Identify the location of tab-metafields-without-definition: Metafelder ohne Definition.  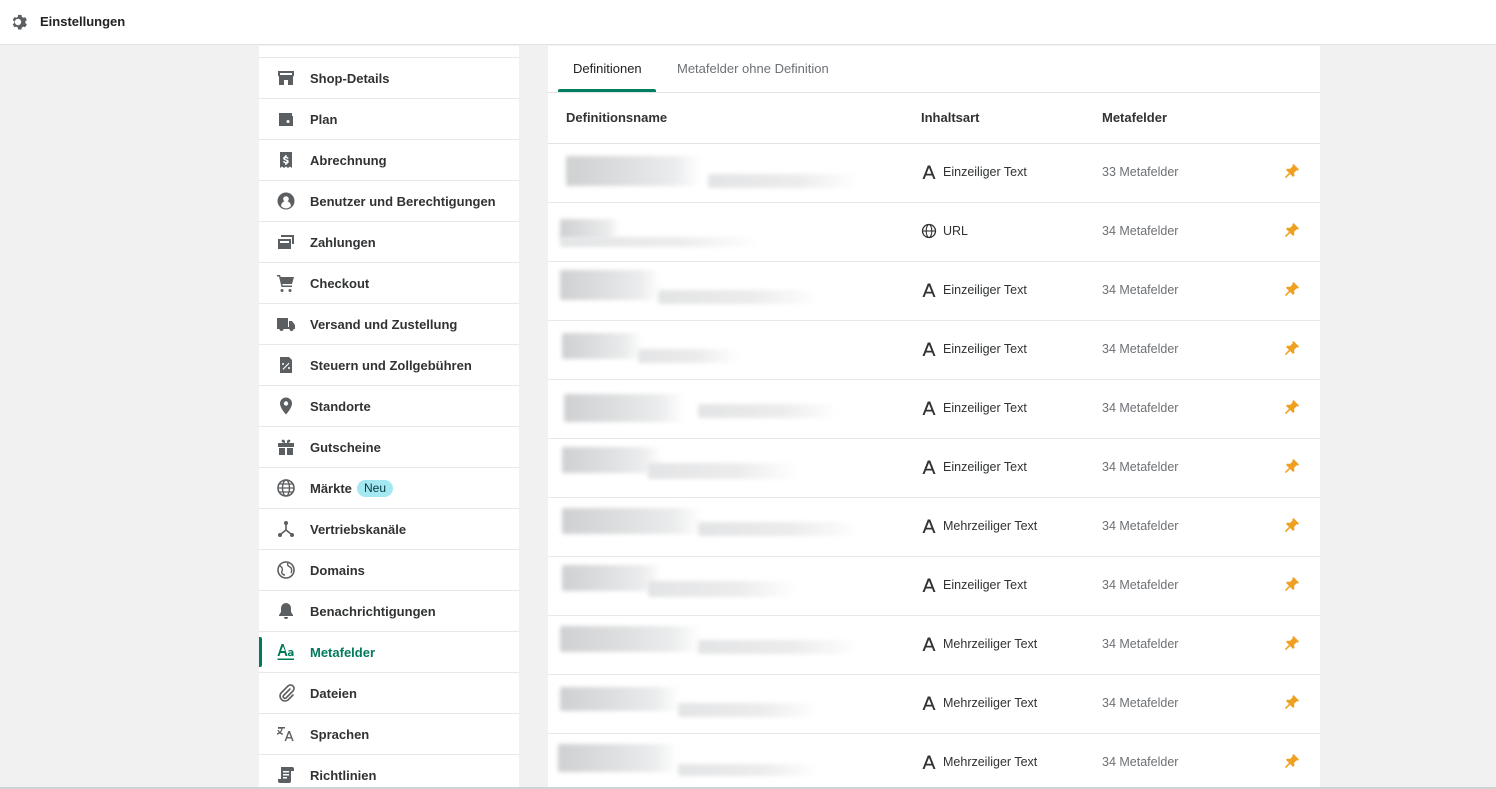
(753, 68).